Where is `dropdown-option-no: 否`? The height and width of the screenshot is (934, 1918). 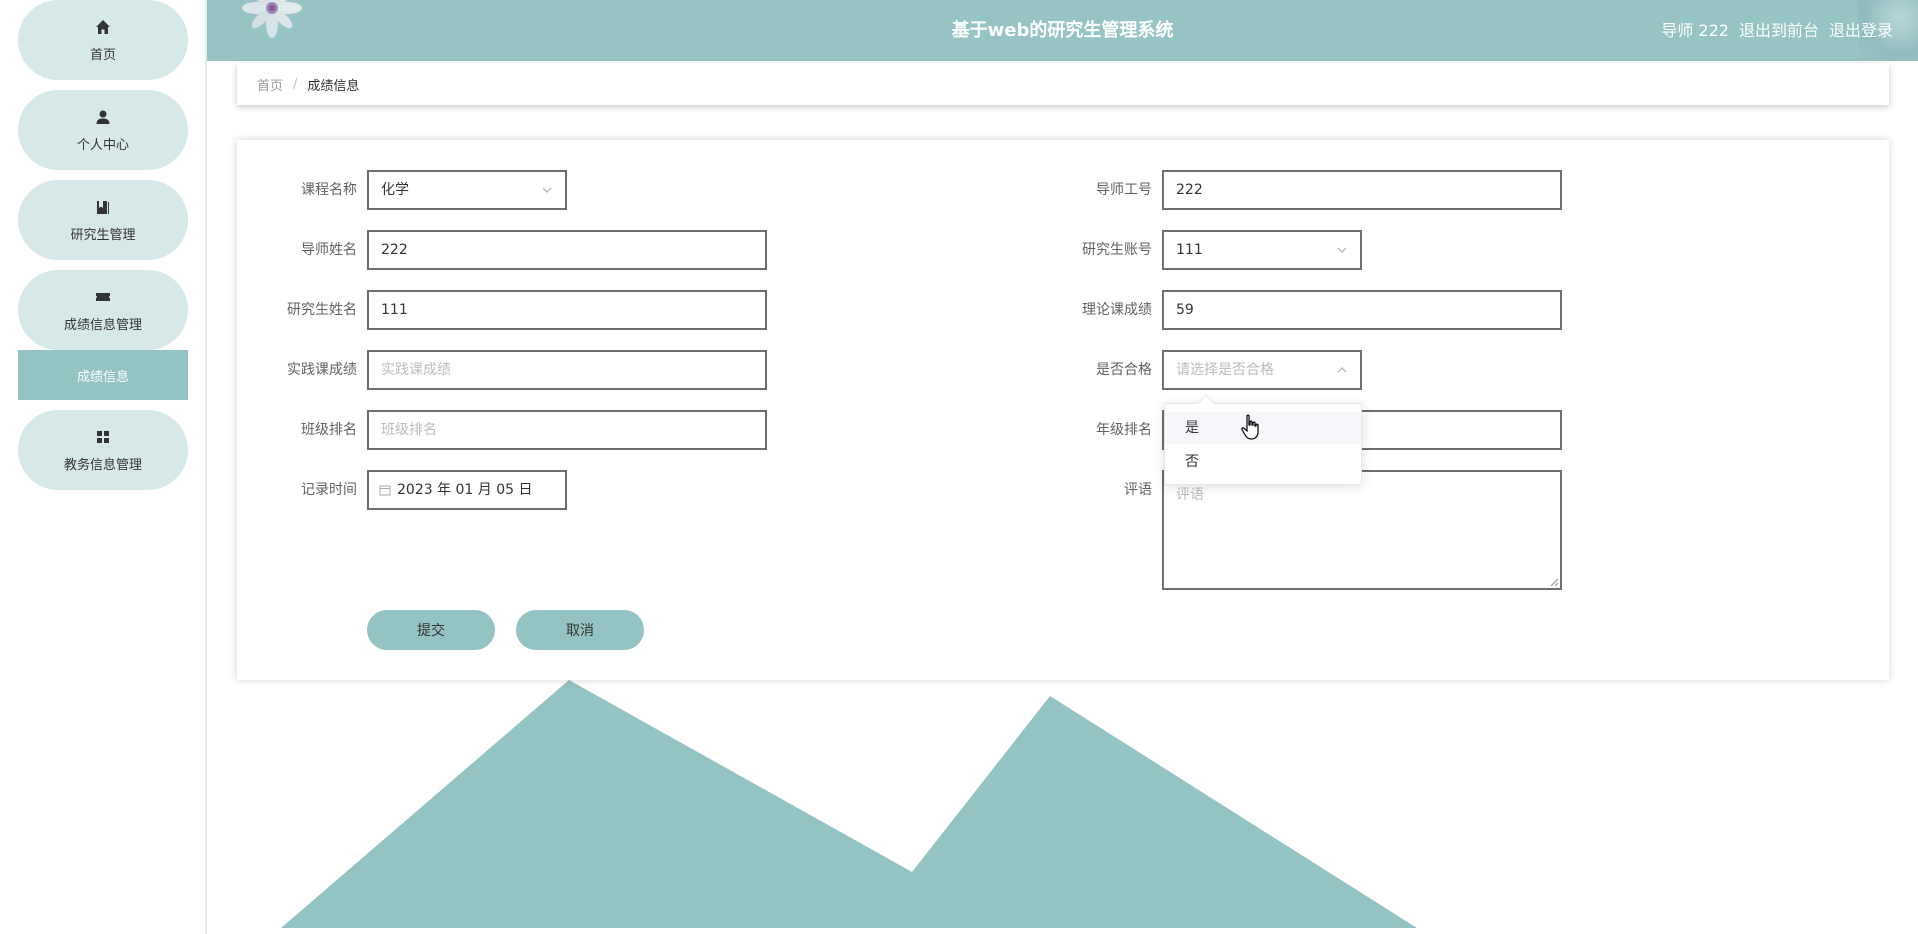
dropdown-option-no: 否 is located at coordinates (1263, 462).